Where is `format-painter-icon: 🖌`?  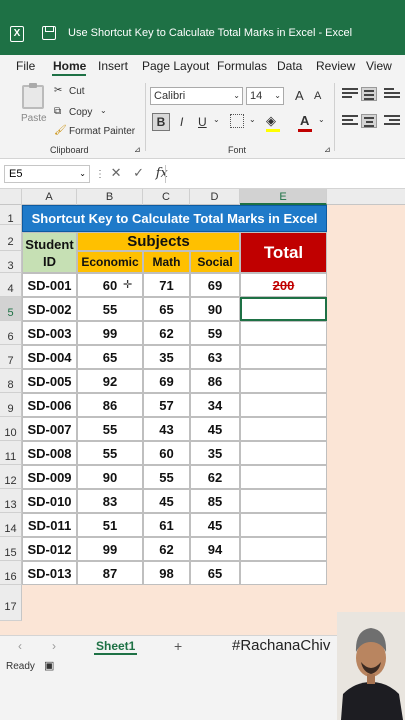 format-painter-icon: 🖌 is located at coordinates (60, 130).